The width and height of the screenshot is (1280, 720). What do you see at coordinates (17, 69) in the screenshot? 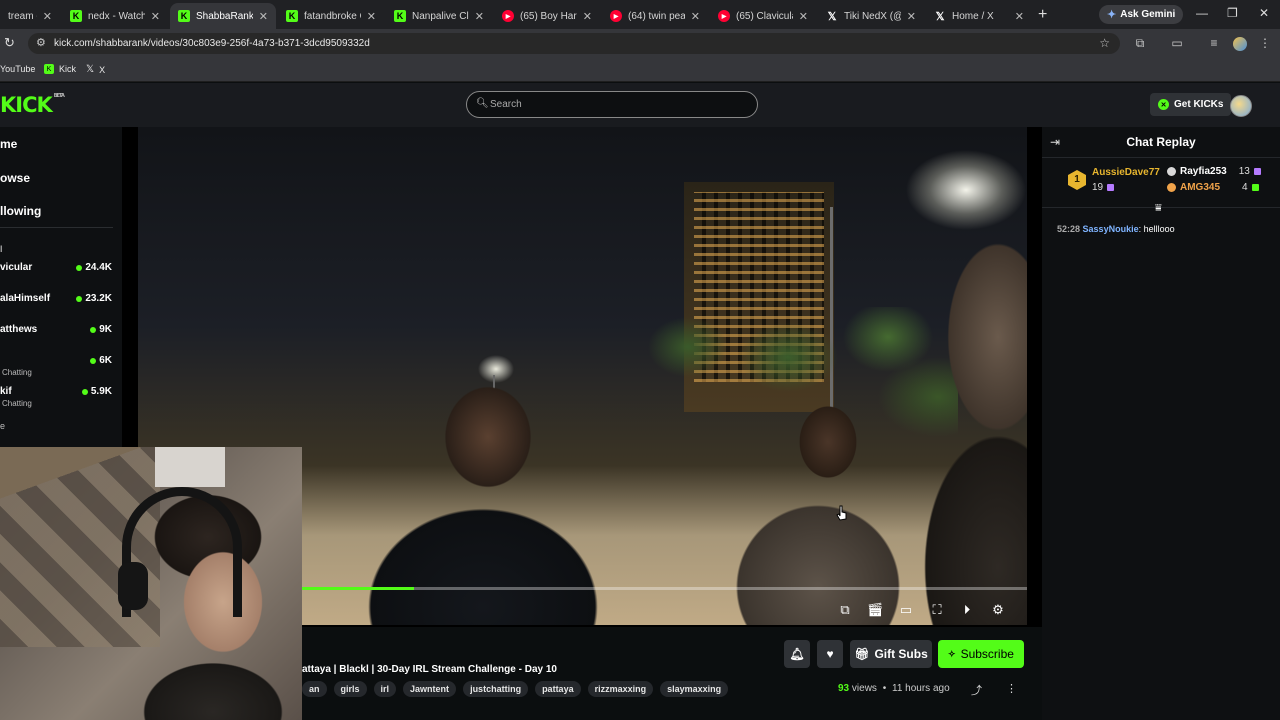
I see `bookmark-youtube: YouTube` at bounding box center [17, 69].